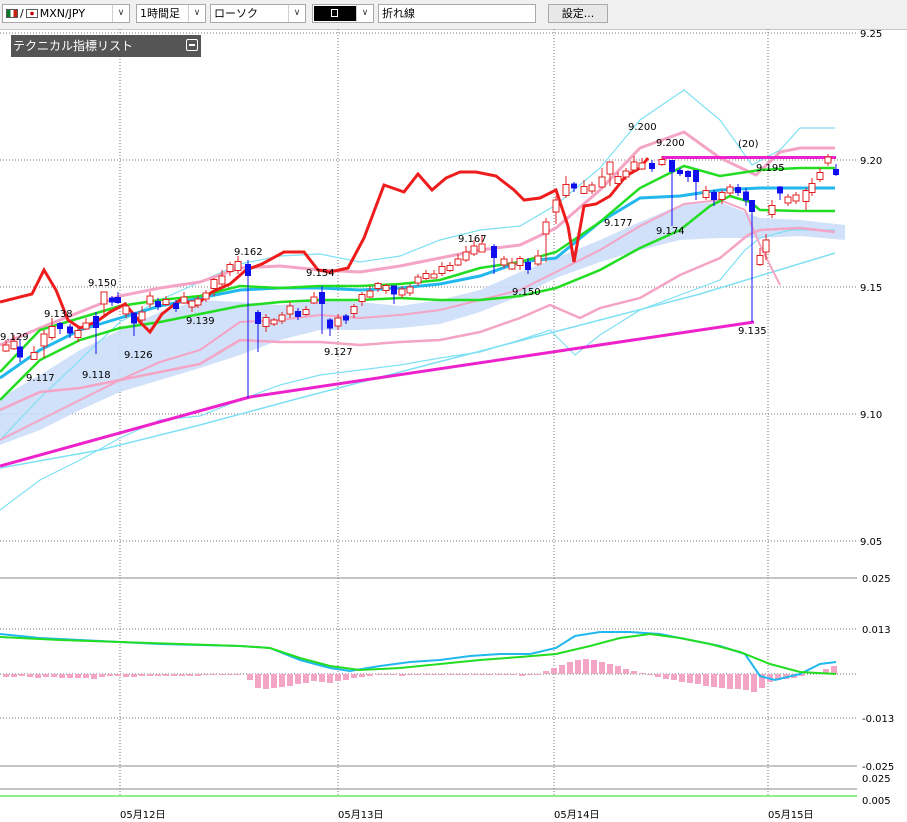 The image size is (907, 822). What do you see at coordinates (457, 13) in the screenshot?
I see `line-style-select: 折れ線` at bounding box center [457, 13].